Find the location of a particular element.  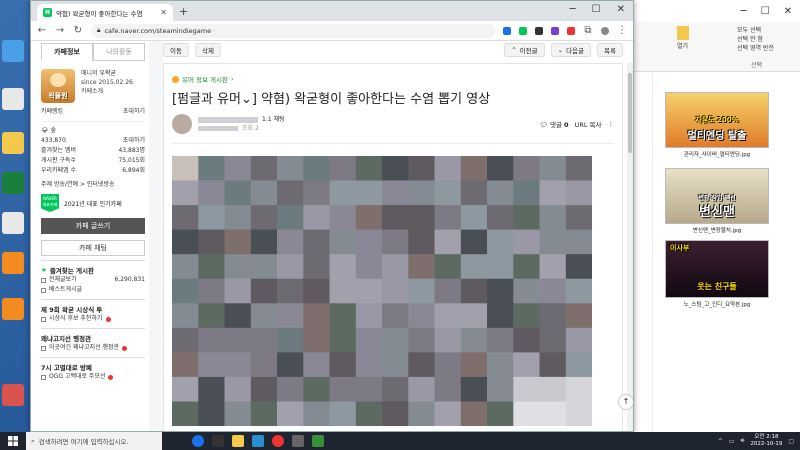

profile-avatar-icon is located at coordinates (605, 30).